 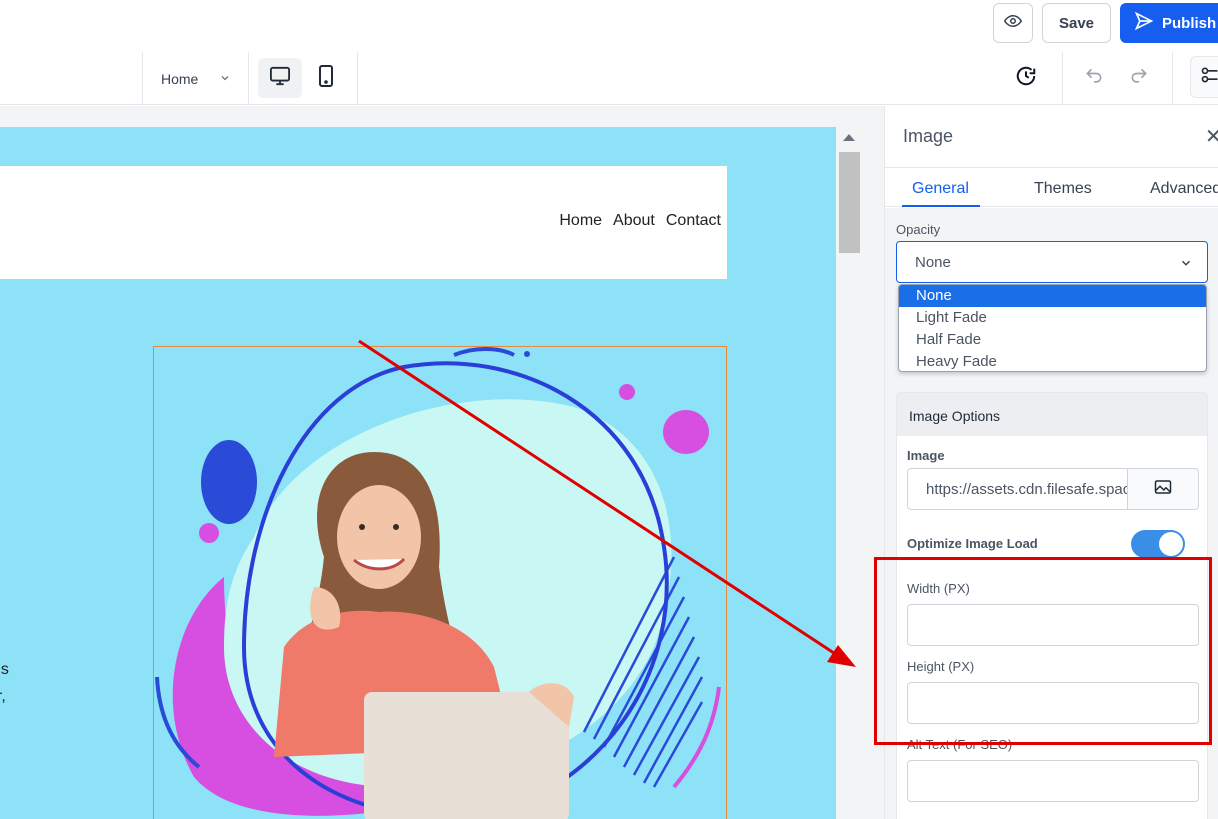 I want to click on active-tab-indicator, so click(x=941, y=206).